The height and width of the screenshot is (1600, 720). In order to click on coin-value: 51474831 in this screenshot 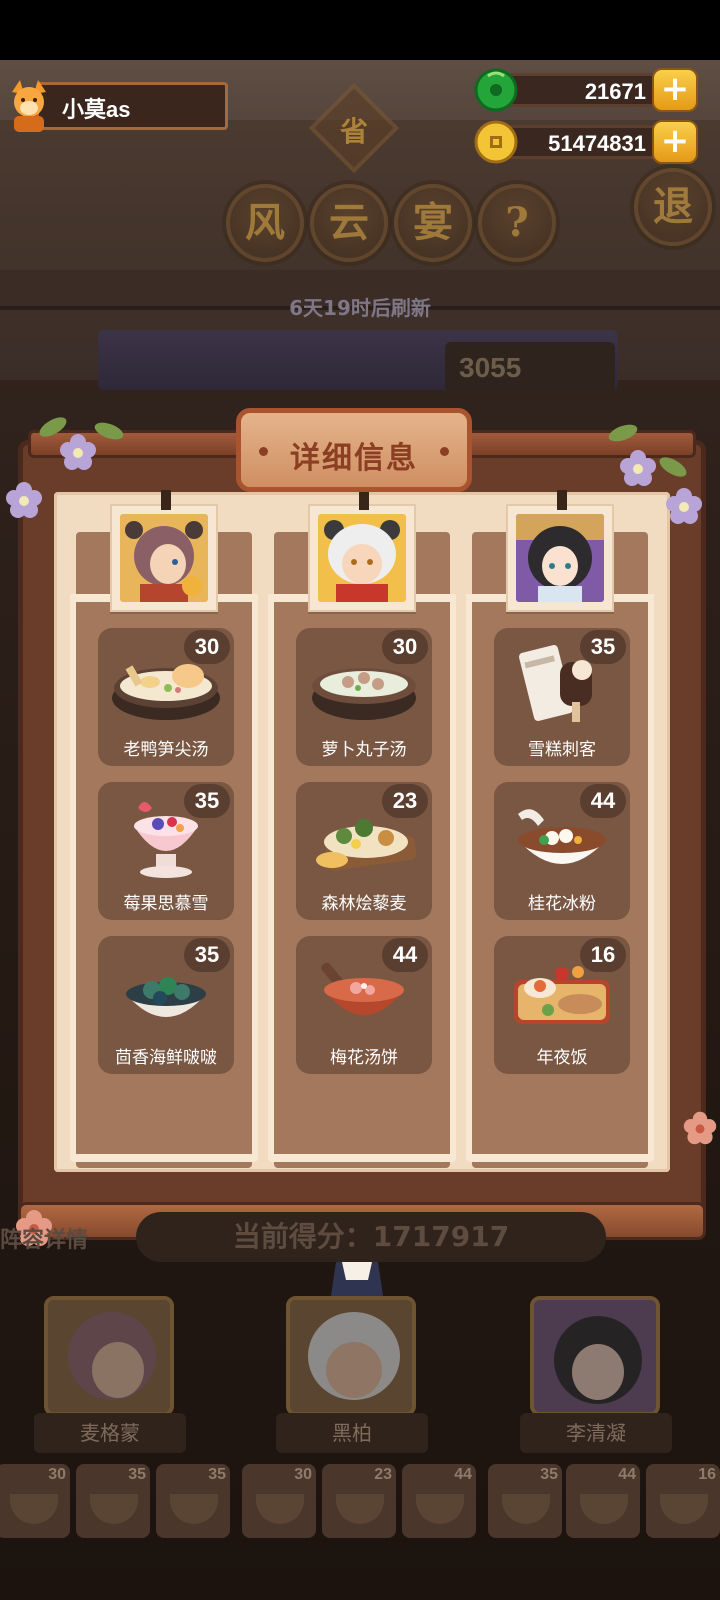, I will do `click(597, 143)`.